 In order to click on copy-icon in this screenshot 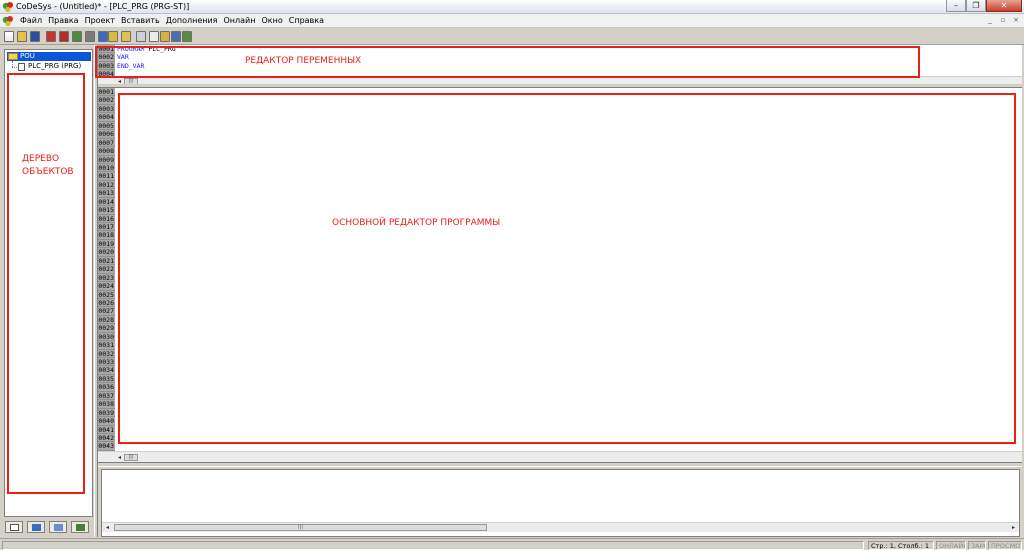, I will do `click(154, 36)`.